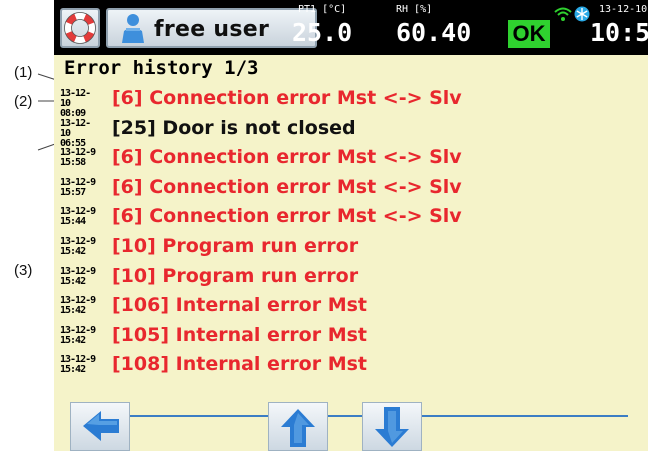  I want to click on error-timestamp: 13-12-9 15:57, so click(80, 187).